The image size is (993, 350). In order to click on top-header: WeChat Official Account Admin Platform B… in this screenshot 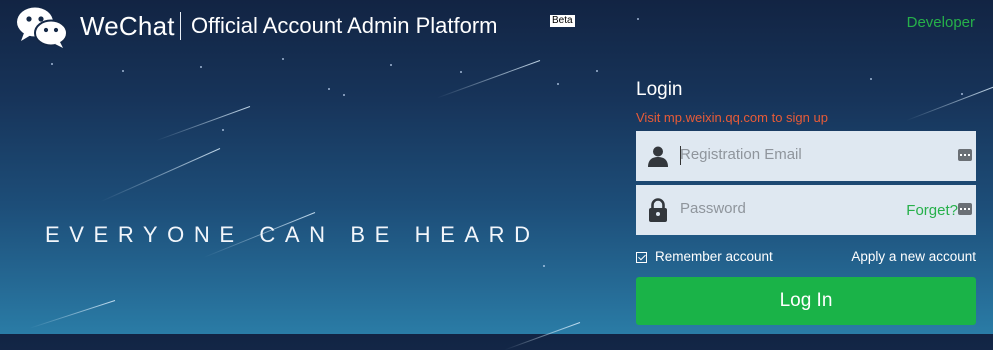, I will do `click(496, 25)`.